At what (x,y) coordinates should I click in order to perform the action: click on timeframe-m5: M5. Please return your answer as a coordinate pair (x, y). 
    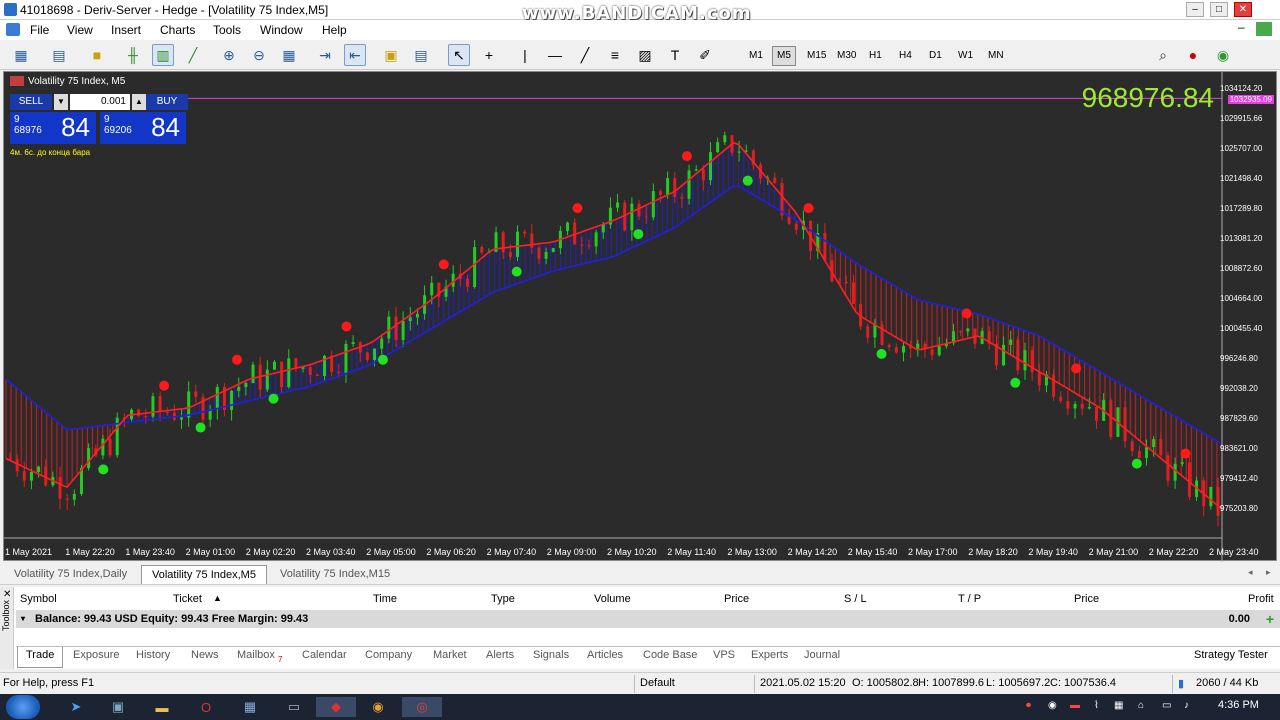
    Looking at the image, I should click on (784, 56).